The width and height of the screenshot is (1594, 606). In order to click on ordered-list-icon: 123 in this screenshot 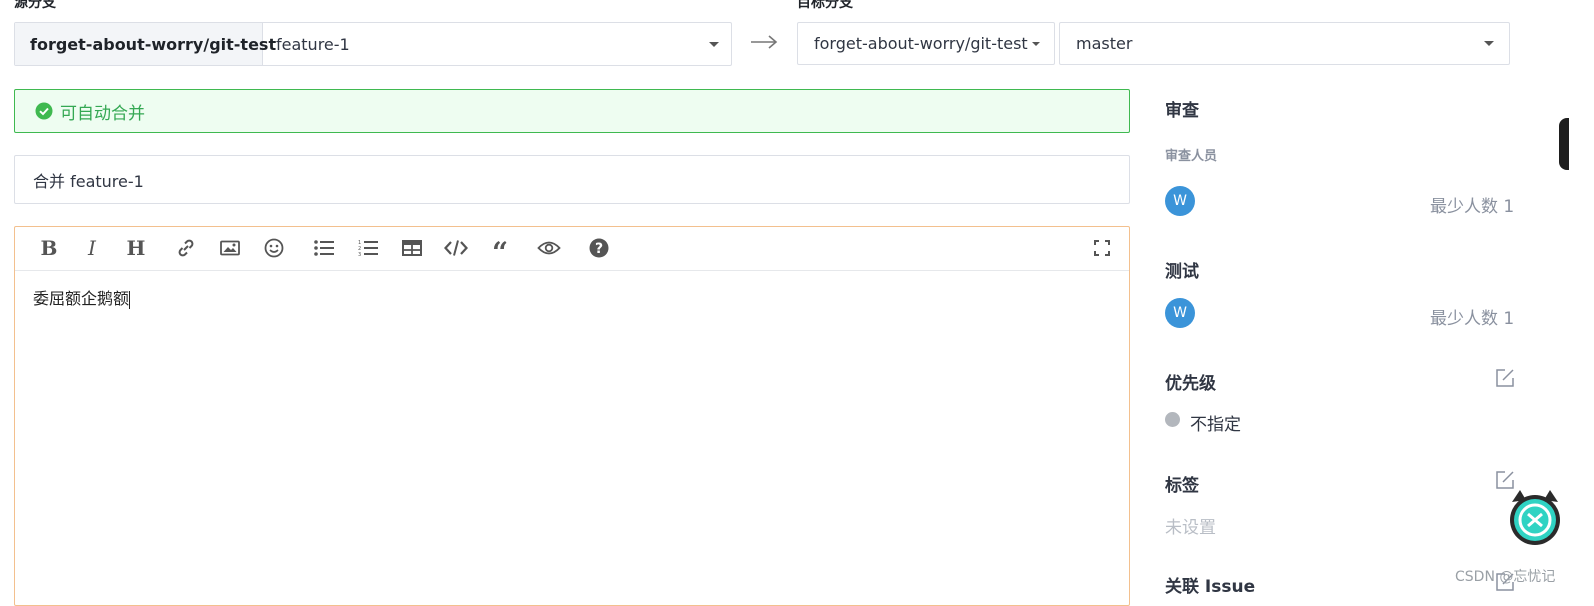, I will do `click(368, 248)`.